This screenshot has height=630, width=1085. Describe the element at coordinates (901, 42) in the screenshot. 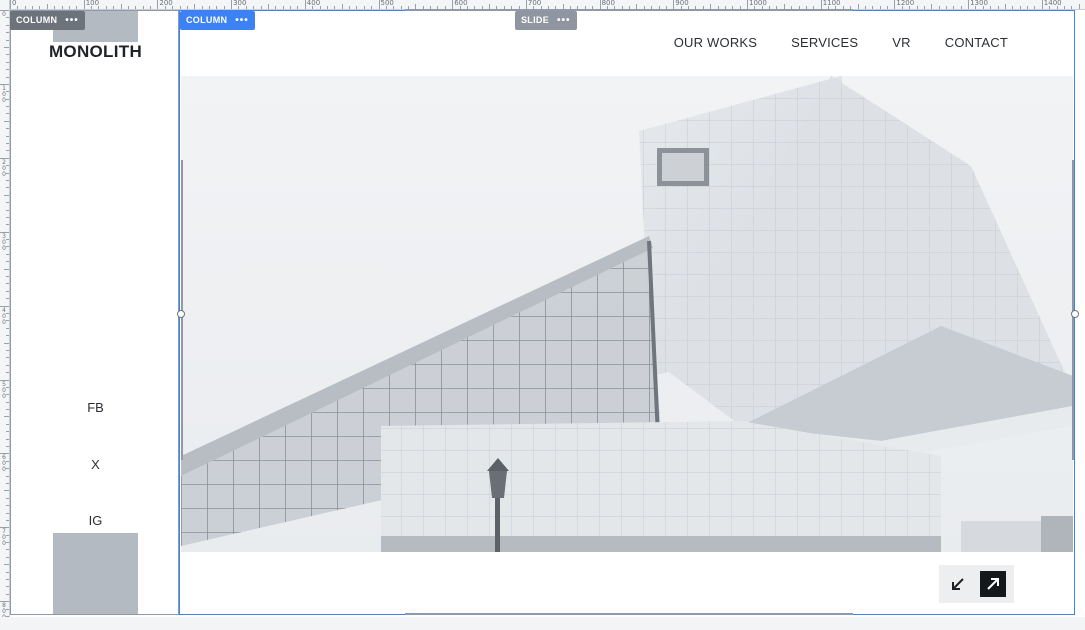

I see `nav-vr: VR` at that location.